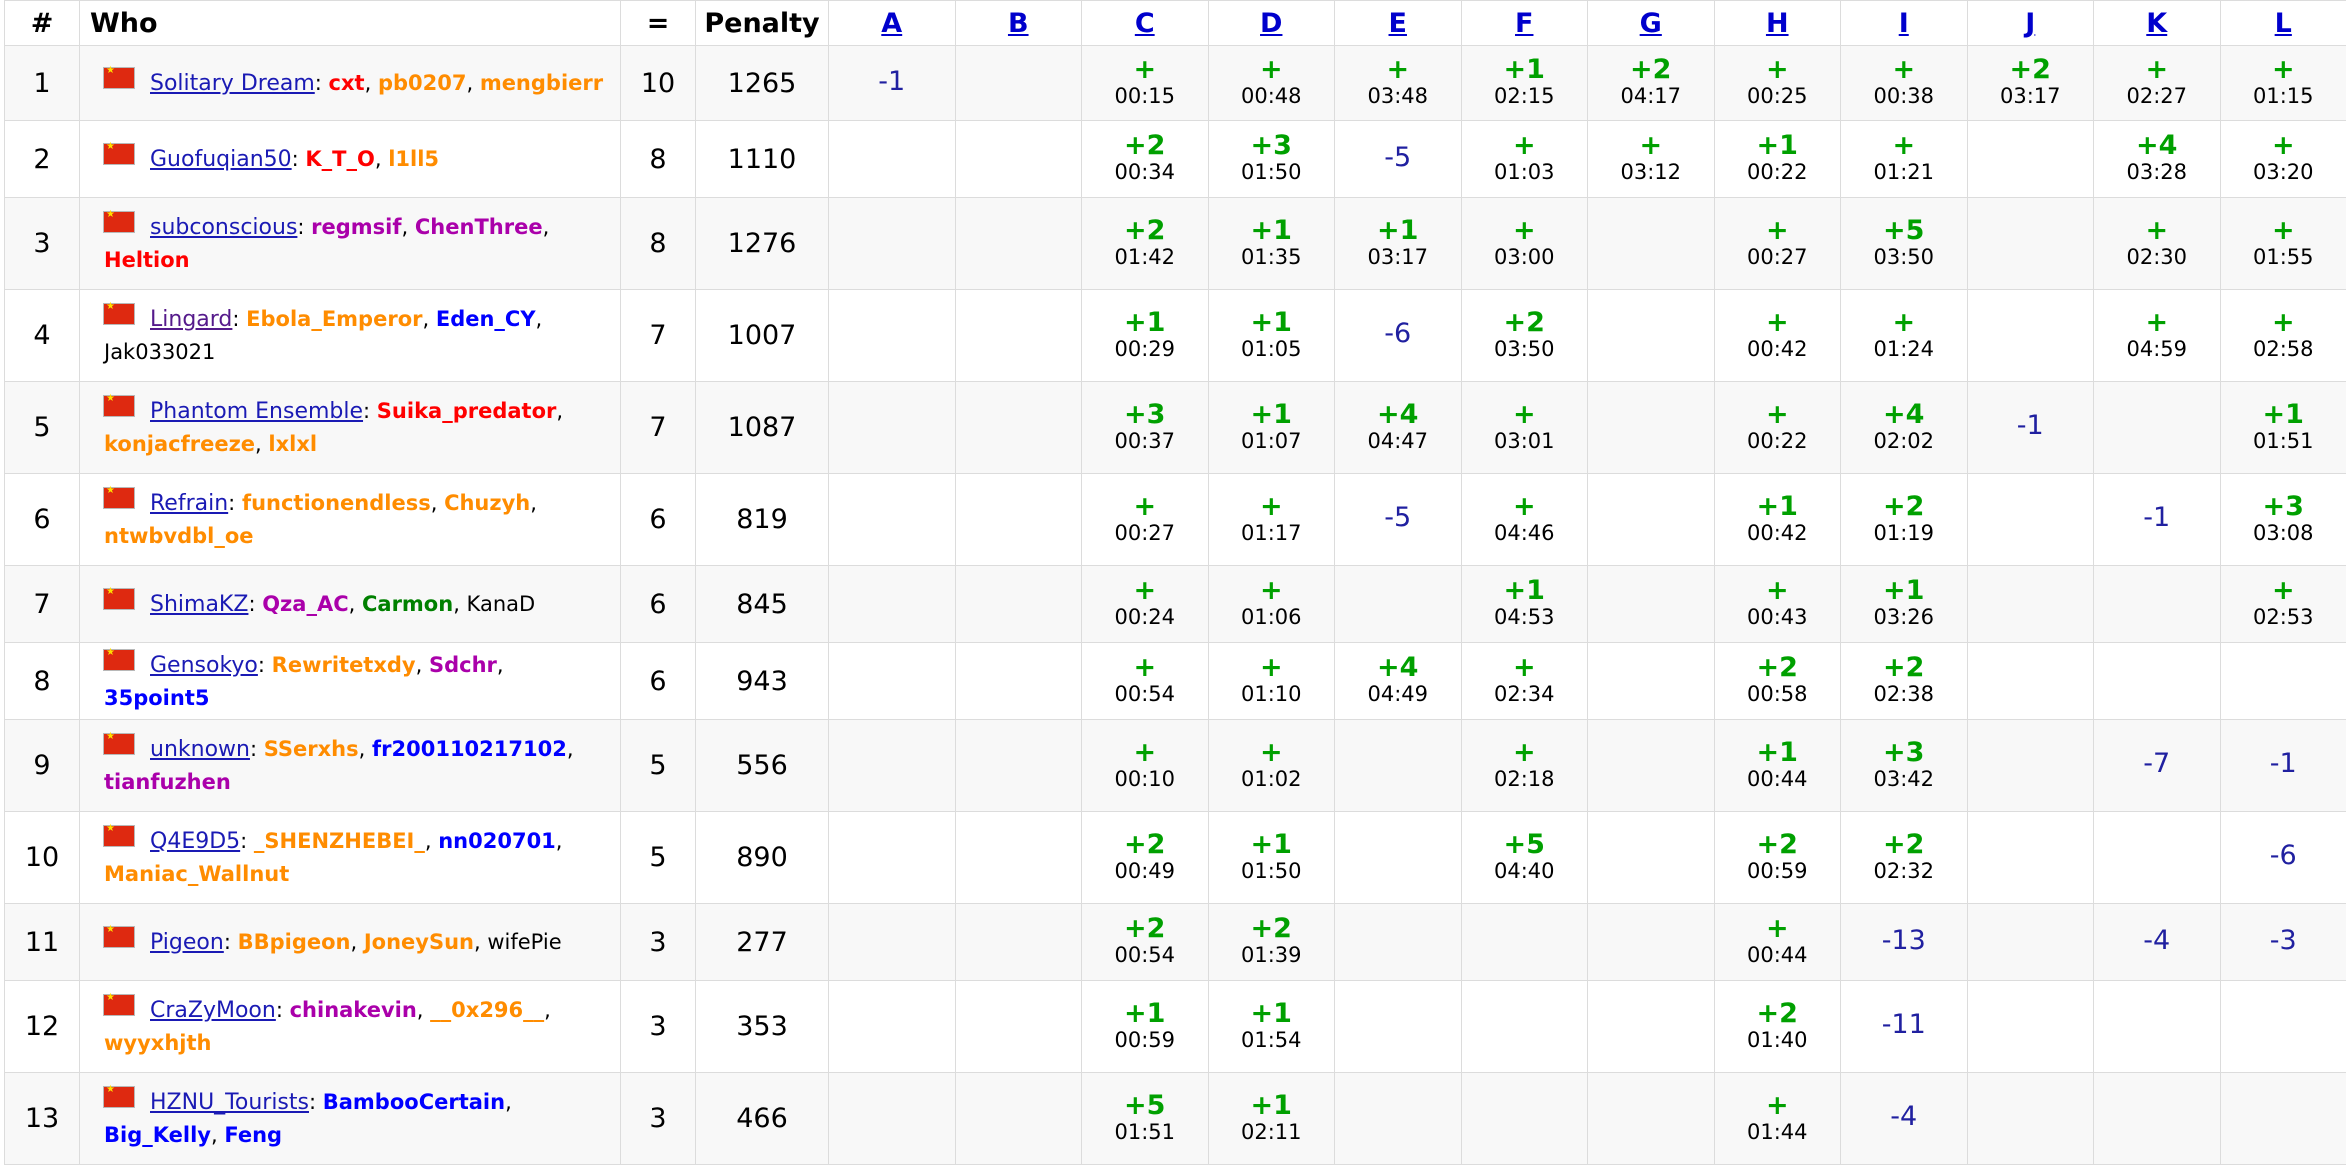 This screenshot has width=2346, height=1165. What do you see at coordinates (195, 841) in the screenshot?
I see `team-link: Q4E9D5` at bounding box center [195, 841].